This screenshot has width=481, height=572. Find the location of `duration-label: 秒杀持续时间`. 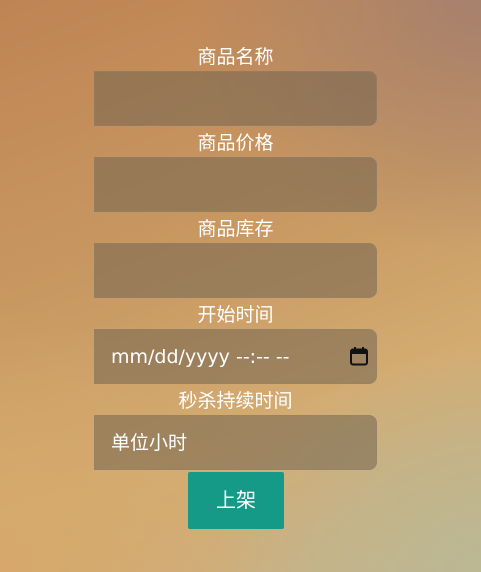

duration-label: 秒杀持续时间 is located at coordinates (235, 401).